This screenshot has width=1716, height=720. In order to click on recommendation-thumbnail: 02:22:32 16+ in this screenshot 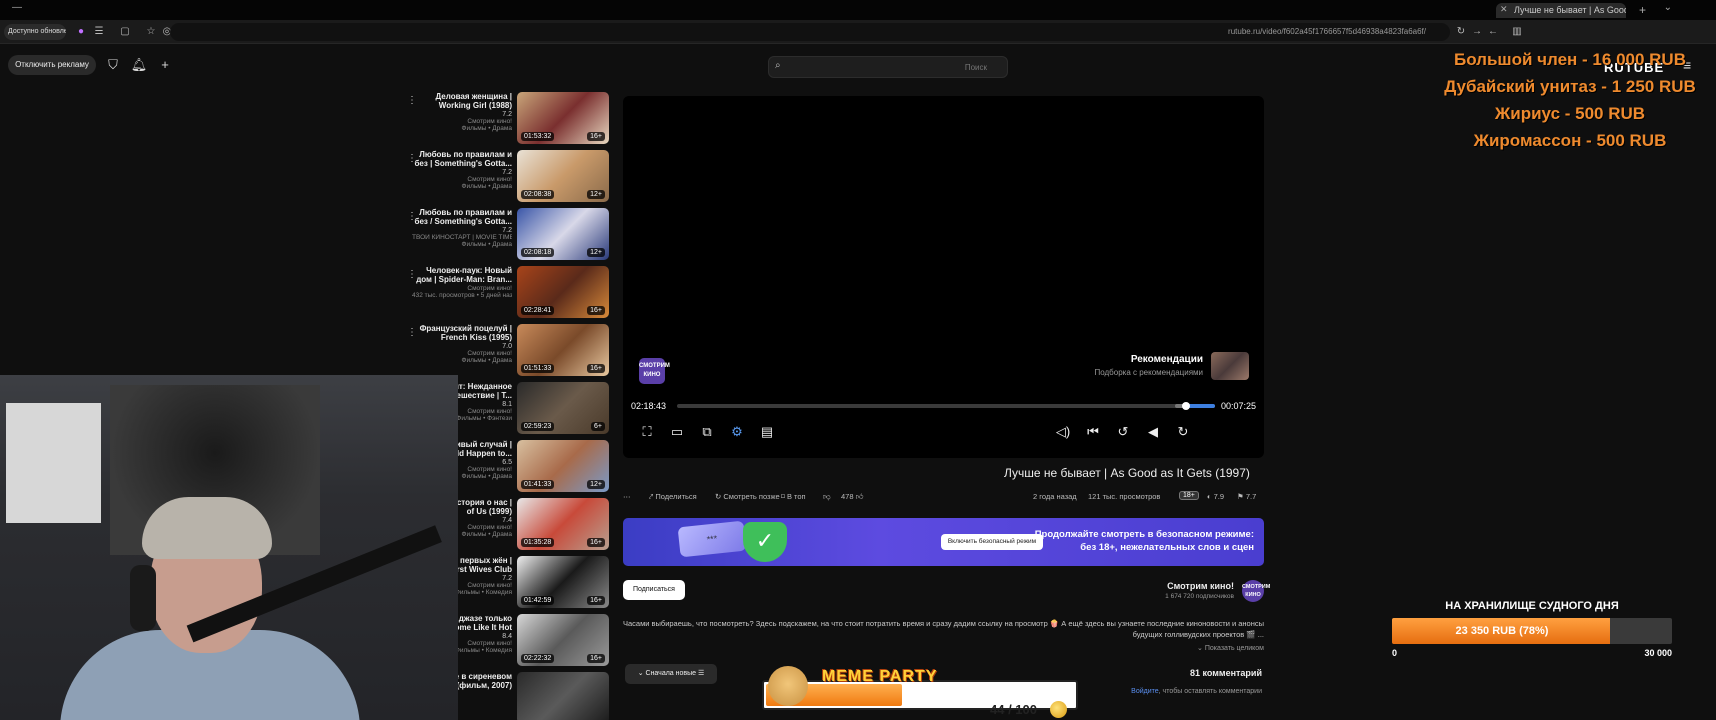, I will do `click(563, 640)`.